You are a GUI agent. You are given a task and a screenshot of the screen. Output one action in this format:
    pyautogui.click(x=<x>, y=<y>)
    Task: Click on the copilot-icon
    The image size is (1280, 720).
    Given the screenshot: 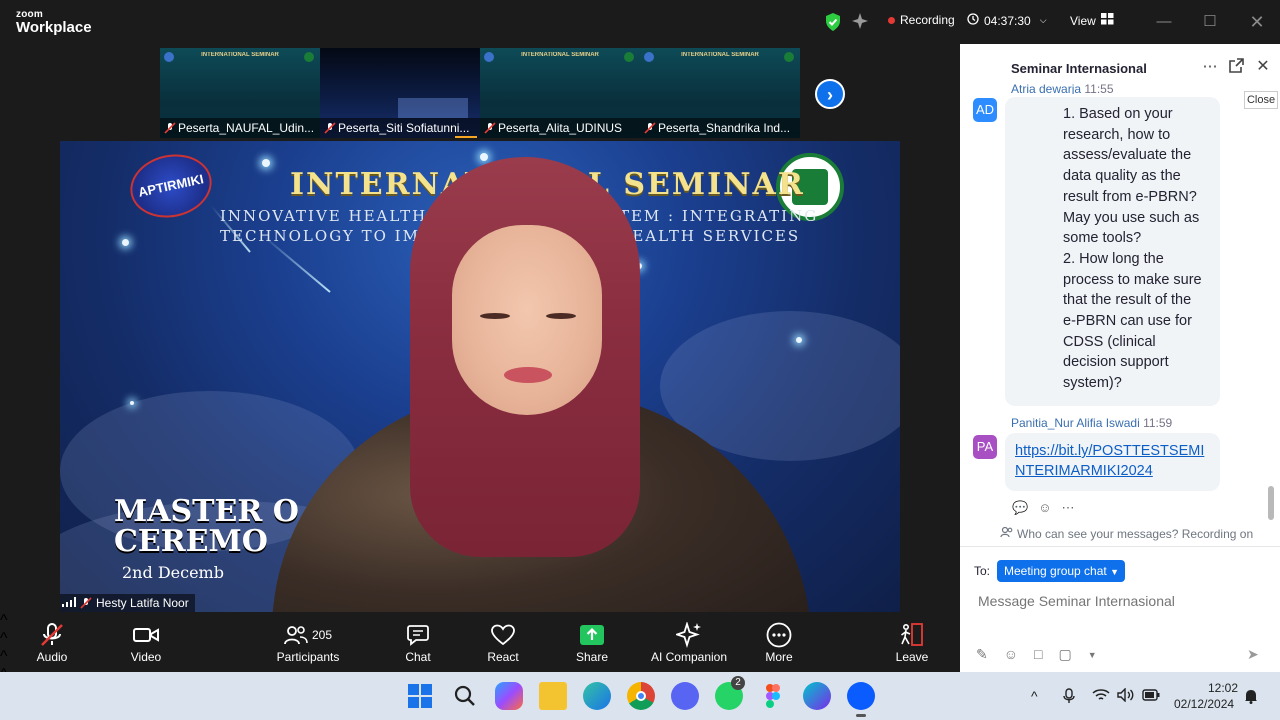 What is the action you would take?
    pyautogui.click(x=509, y=696)
    